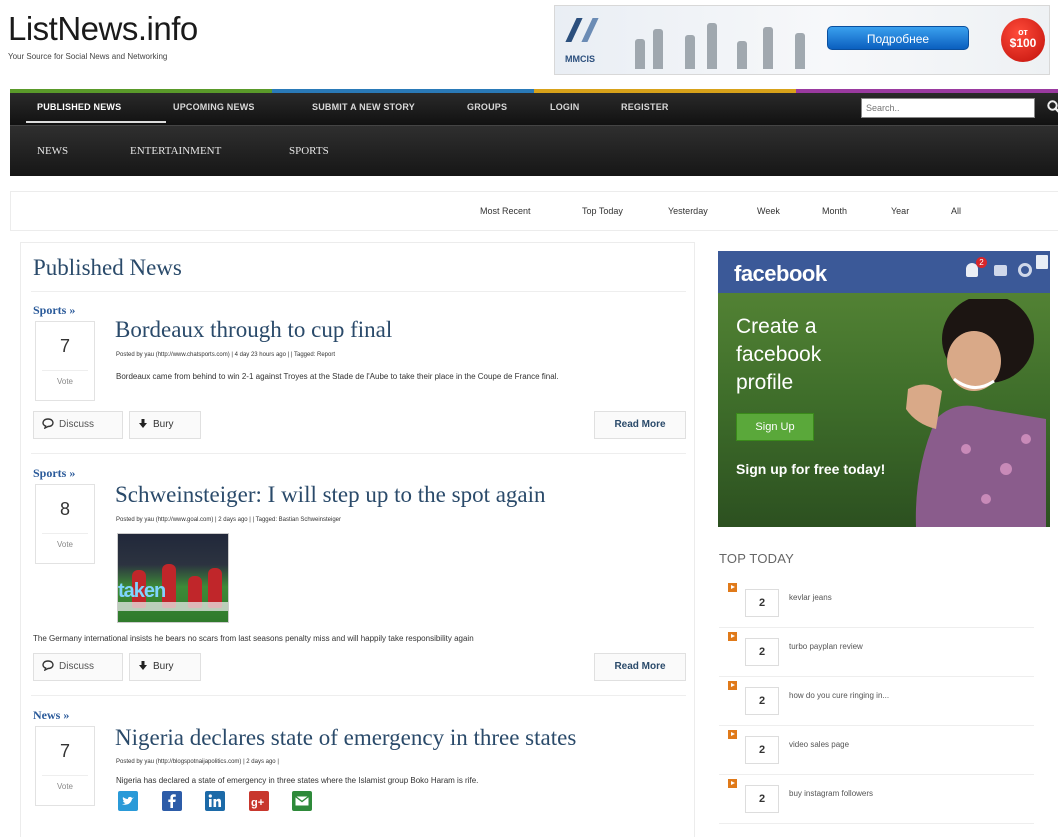 Image resolution: width=1058 pixels, height=837 pixels. Describe the element at coordinates (826, 646) in the screenshot. I see `top-today-link: turbo payplan review` at that location.